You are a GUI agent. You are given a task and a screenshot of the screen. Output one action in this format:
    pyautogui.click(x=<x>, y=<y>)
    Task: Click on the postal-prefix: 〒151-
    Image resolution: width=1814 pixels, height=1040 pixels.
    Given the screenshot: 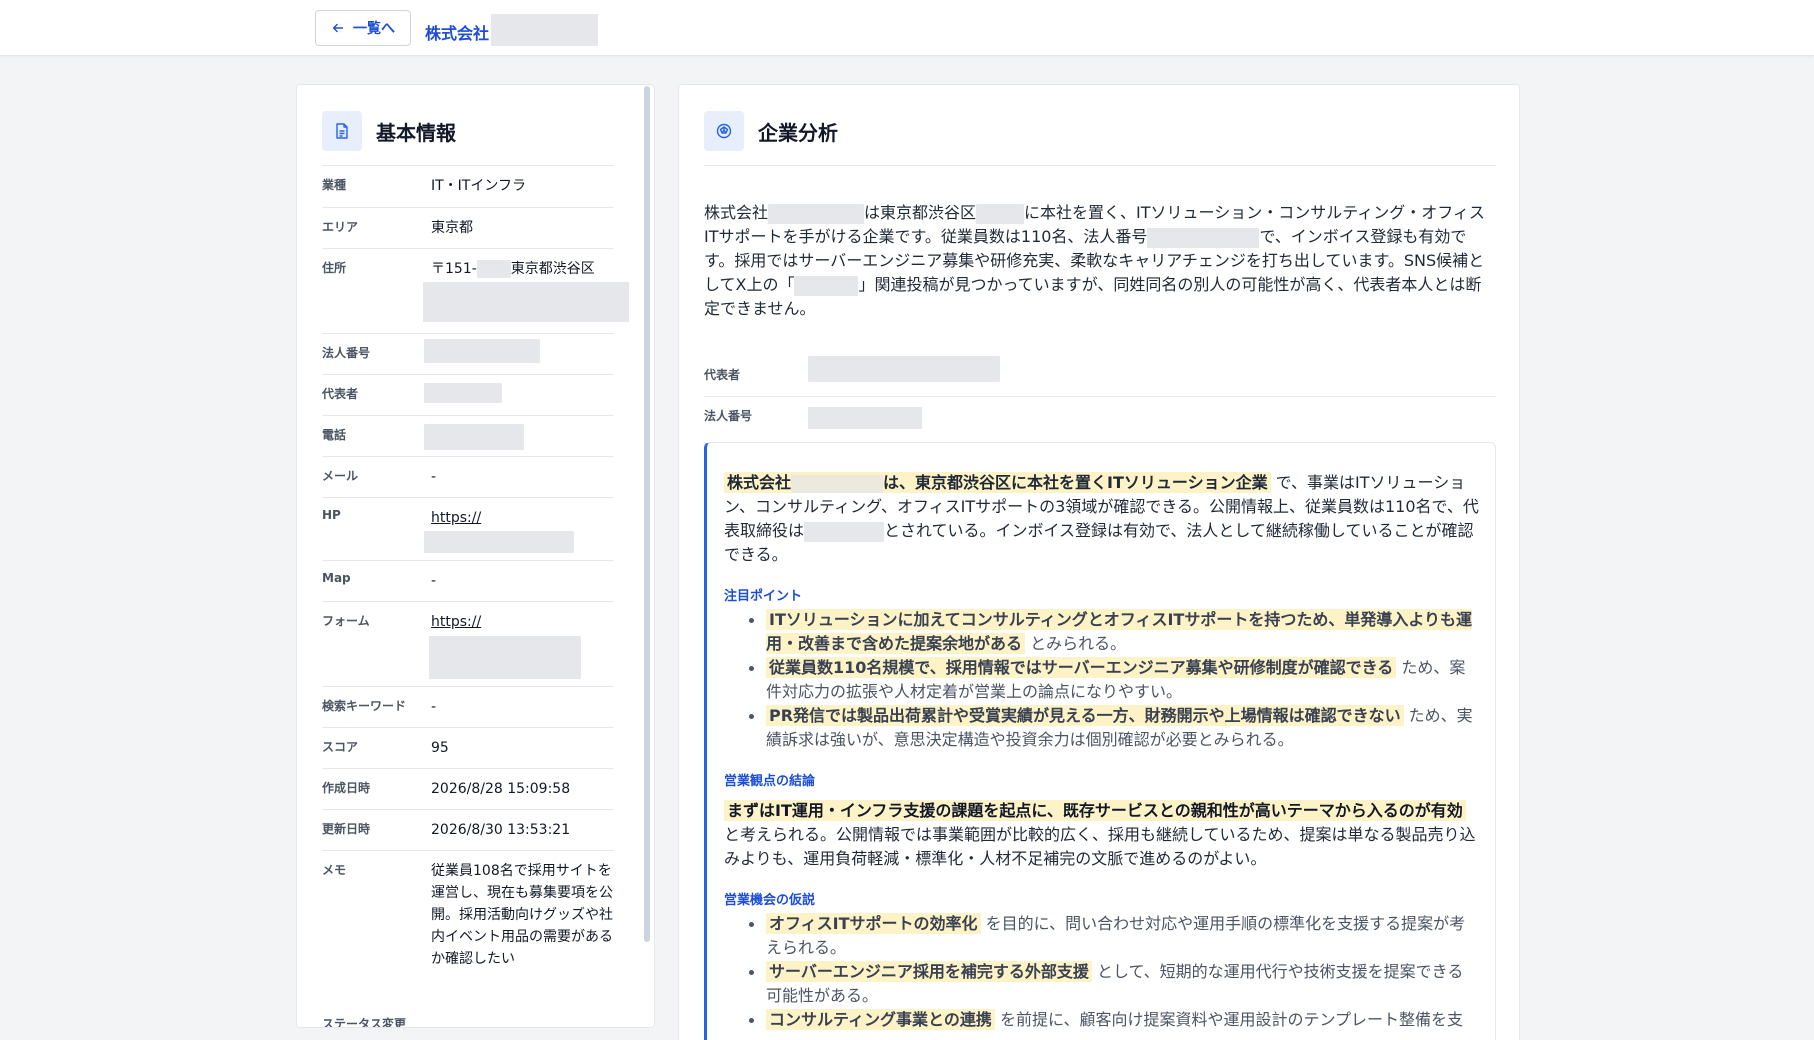 What is the action you would take?
    pyautogui.click(x=454, y=269)
    